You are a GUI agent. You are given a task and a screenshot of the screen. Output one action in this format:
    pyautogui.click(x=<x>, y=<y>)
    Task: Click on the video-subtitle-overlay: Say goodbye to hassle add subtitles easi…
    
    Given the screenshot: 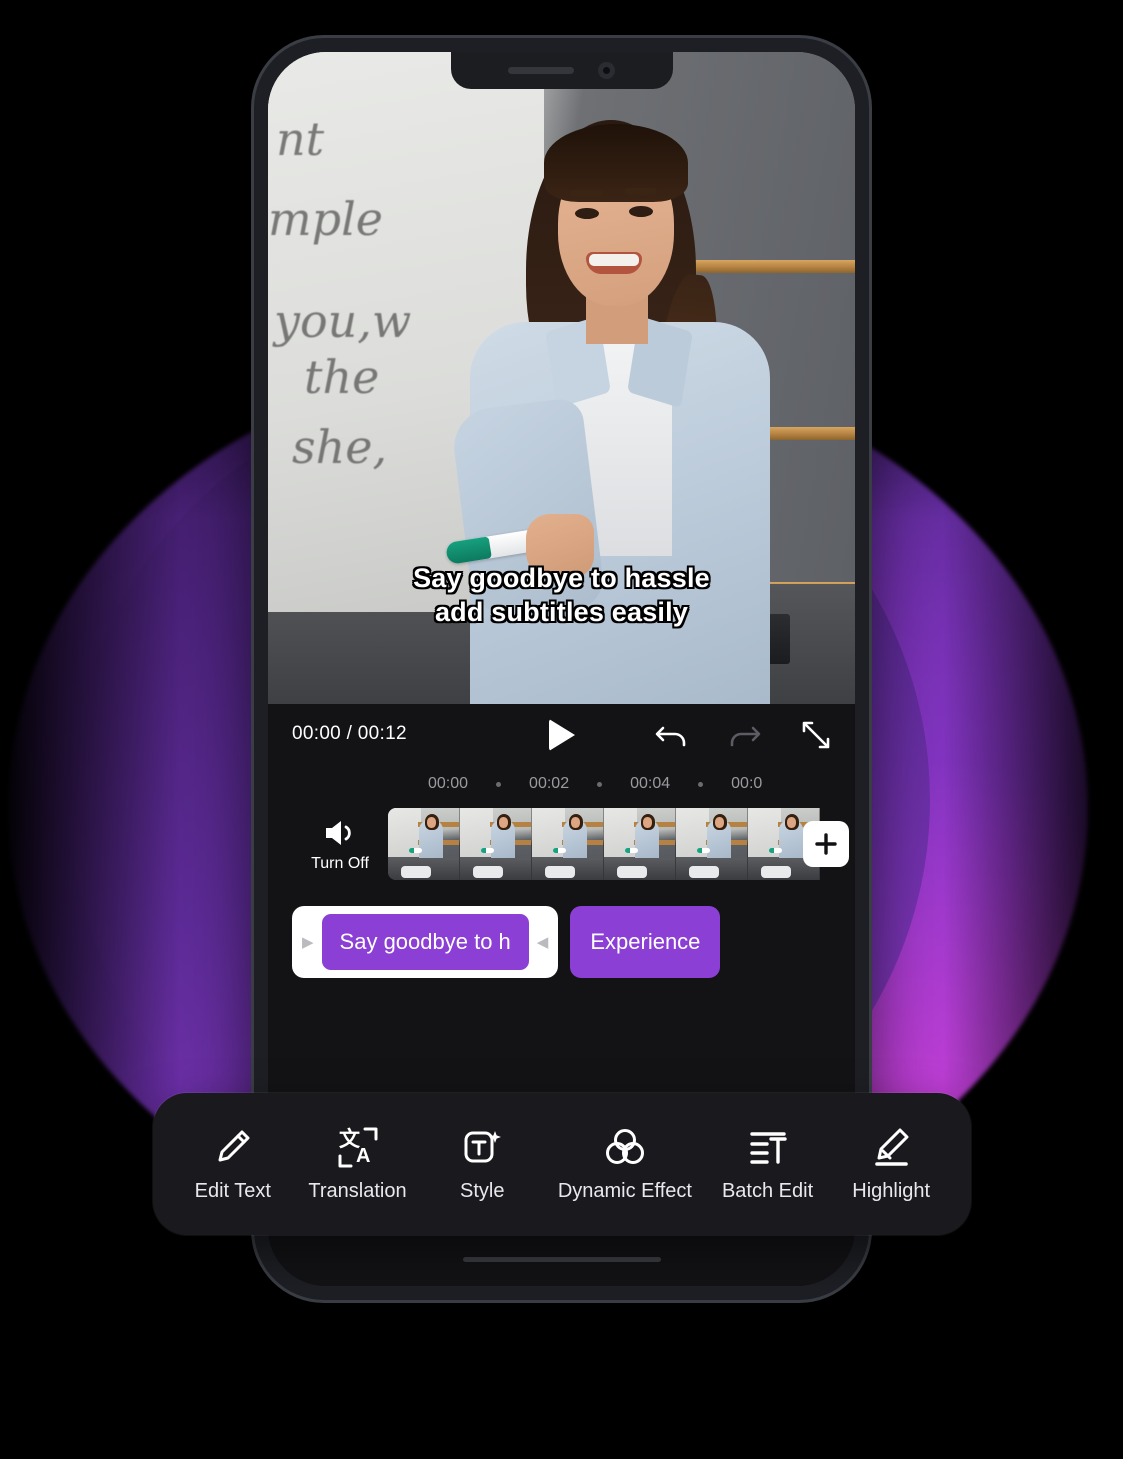 What is the action you would take?
    pyautogui.click(x=561, y=595)
    